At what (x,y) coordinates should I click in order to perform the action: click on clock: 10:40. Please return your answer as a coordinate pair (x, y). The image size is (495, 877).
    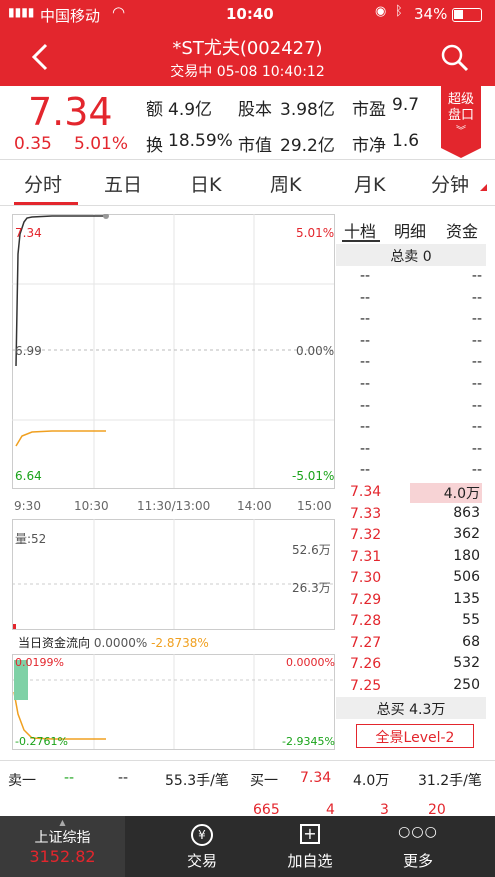
    Looking at the image, I should click on (250, 14).